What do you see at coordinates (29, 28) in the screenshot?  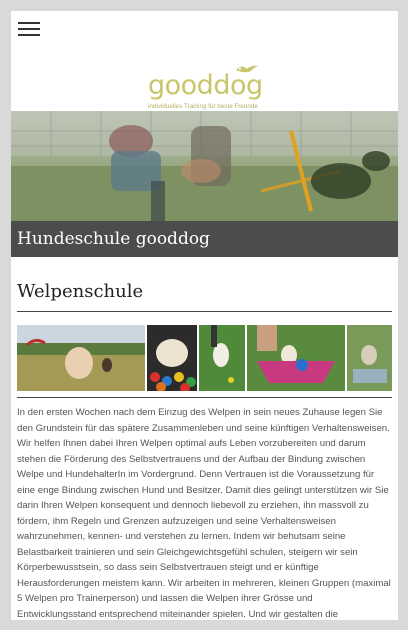 I see `hamburger-menu-icon` at bounding box center [29, 28].